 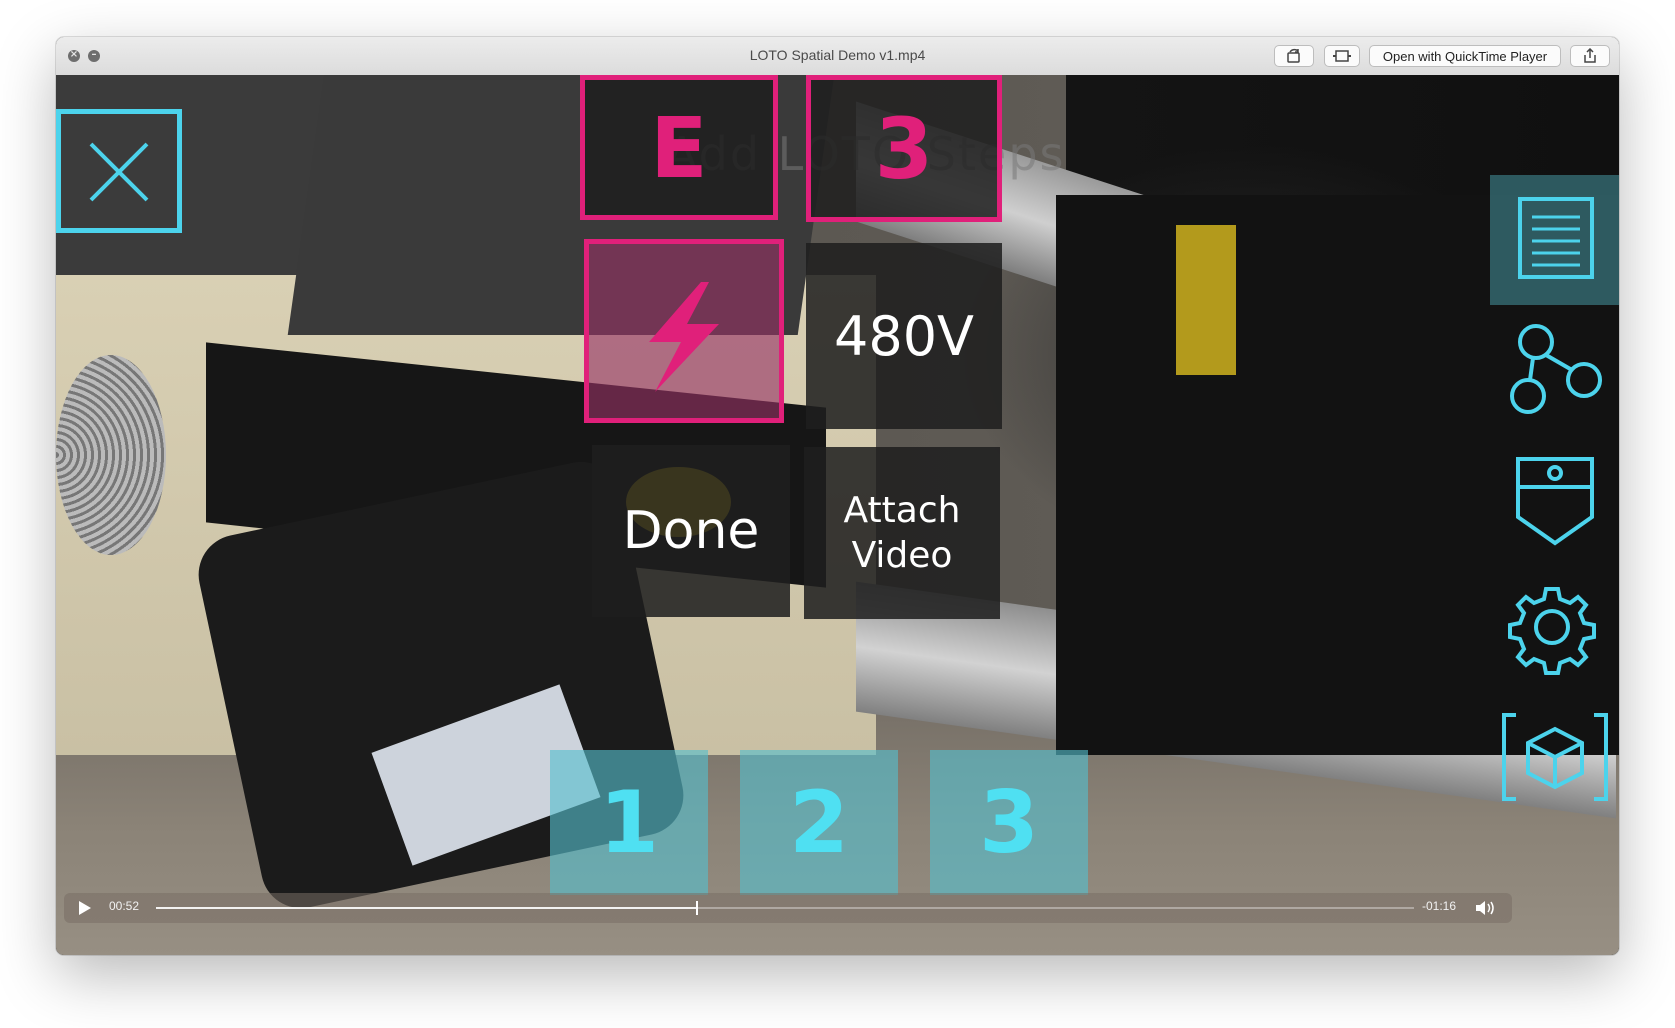 What do you see at coordinates (1465, 56) in the screenshot?
I see `open-with-quicktime-button: Open with QuickTime Player` at bounding box center [1465, 56].